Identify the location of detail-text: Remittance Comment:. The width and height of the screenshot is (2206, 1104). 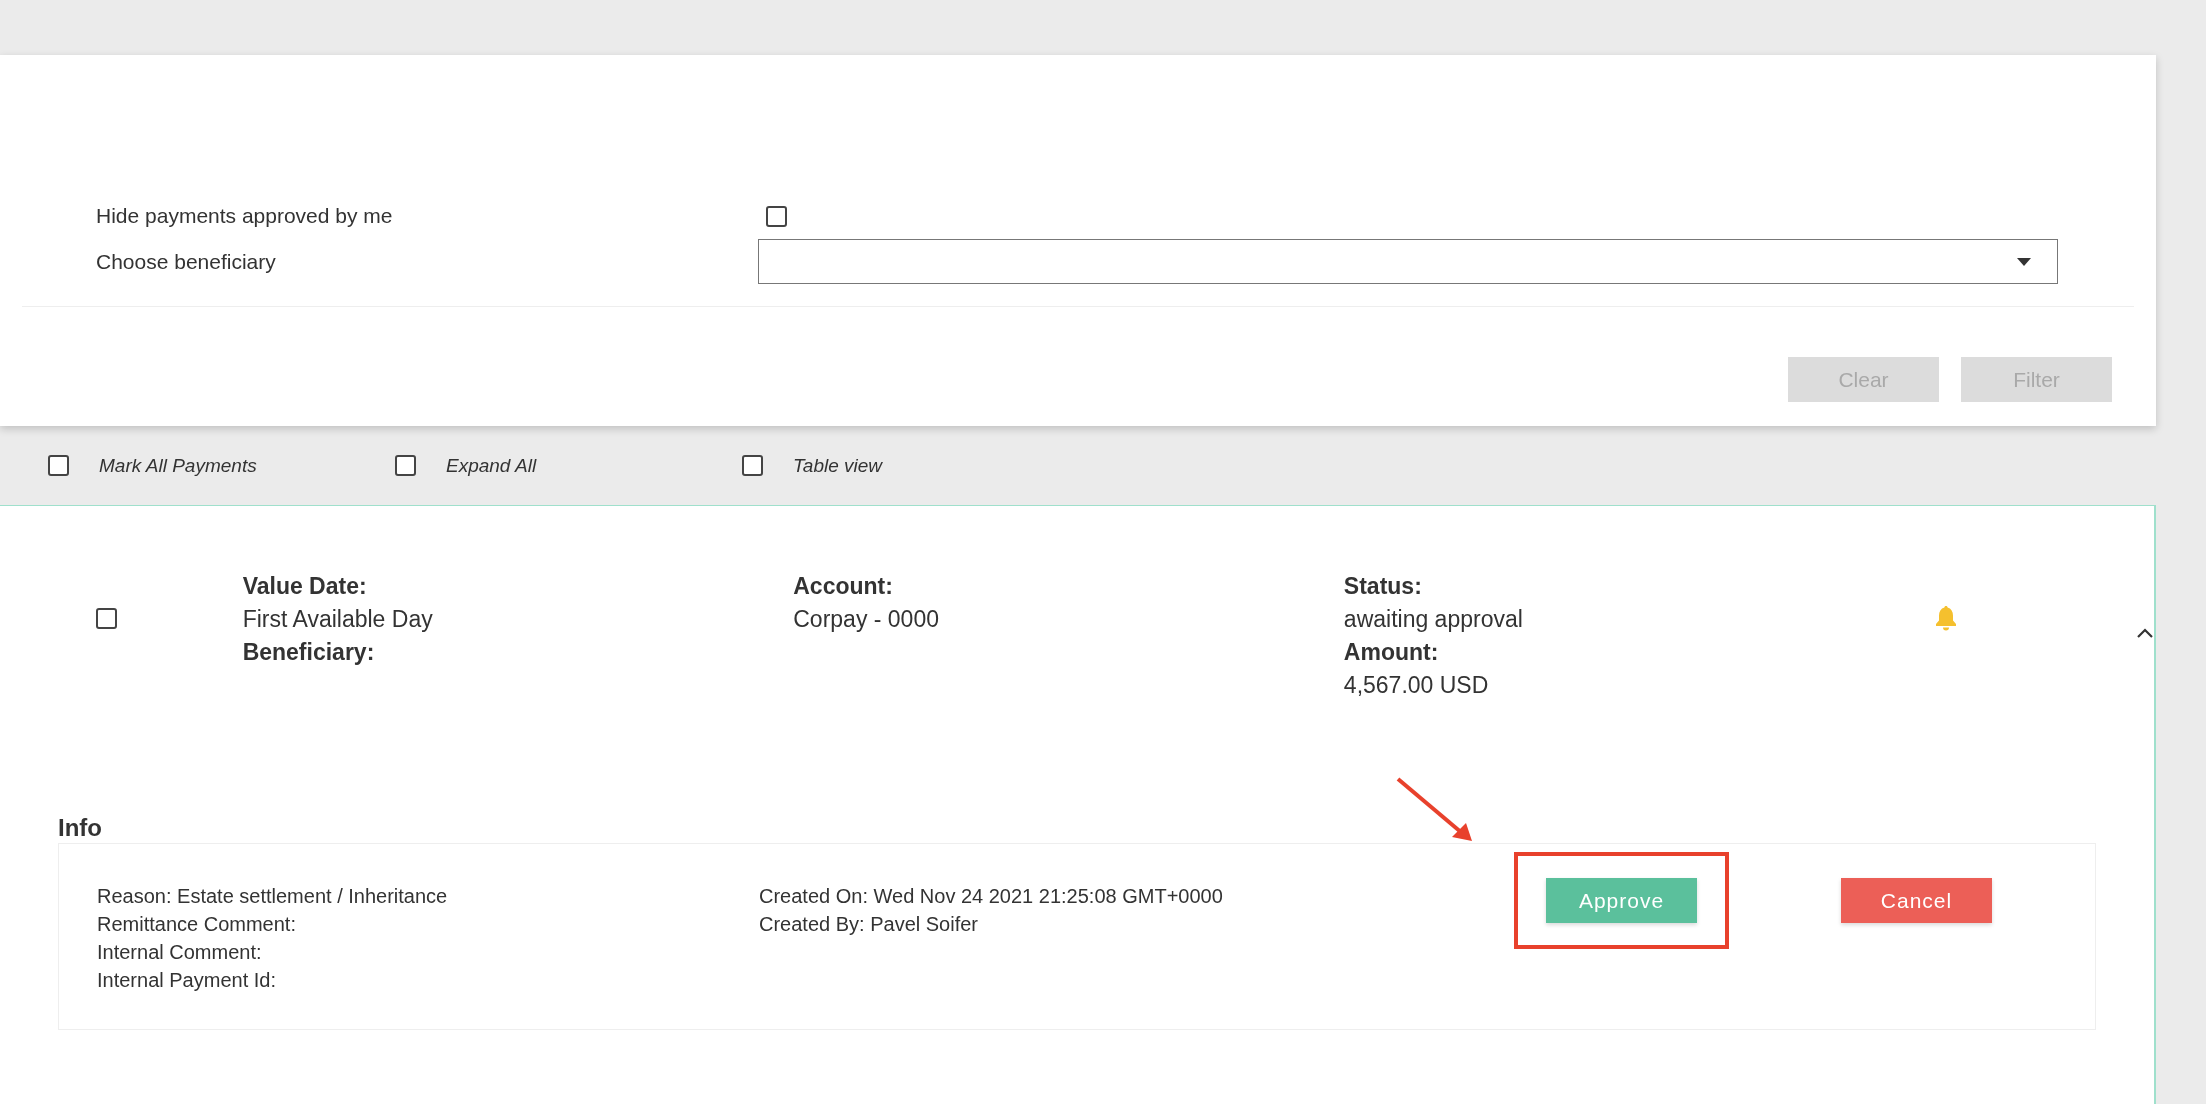
(197, 924).